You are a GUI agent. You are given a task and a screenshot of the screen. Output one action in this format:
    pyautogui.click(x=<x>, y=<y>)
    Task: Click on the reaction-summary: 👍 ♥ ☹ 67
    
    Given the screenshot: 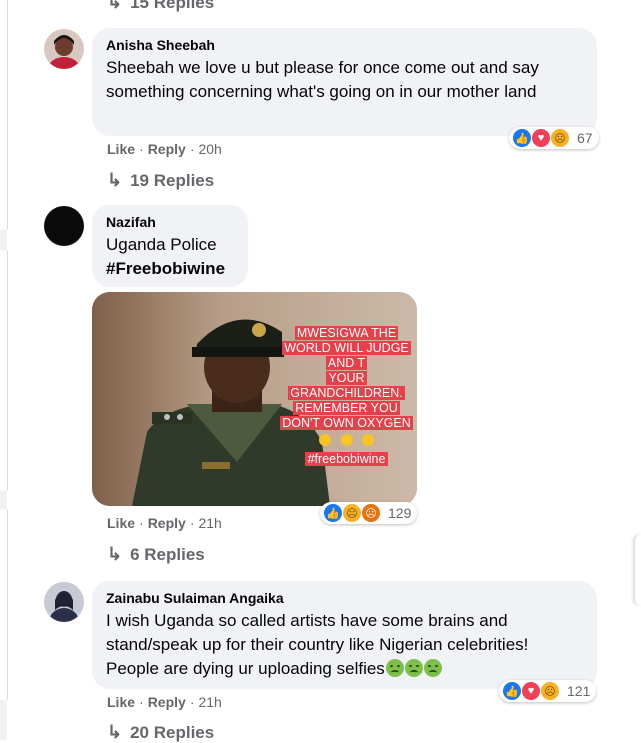 What is the action you would take?
    pyautogui.click(x=554, y=138)
    